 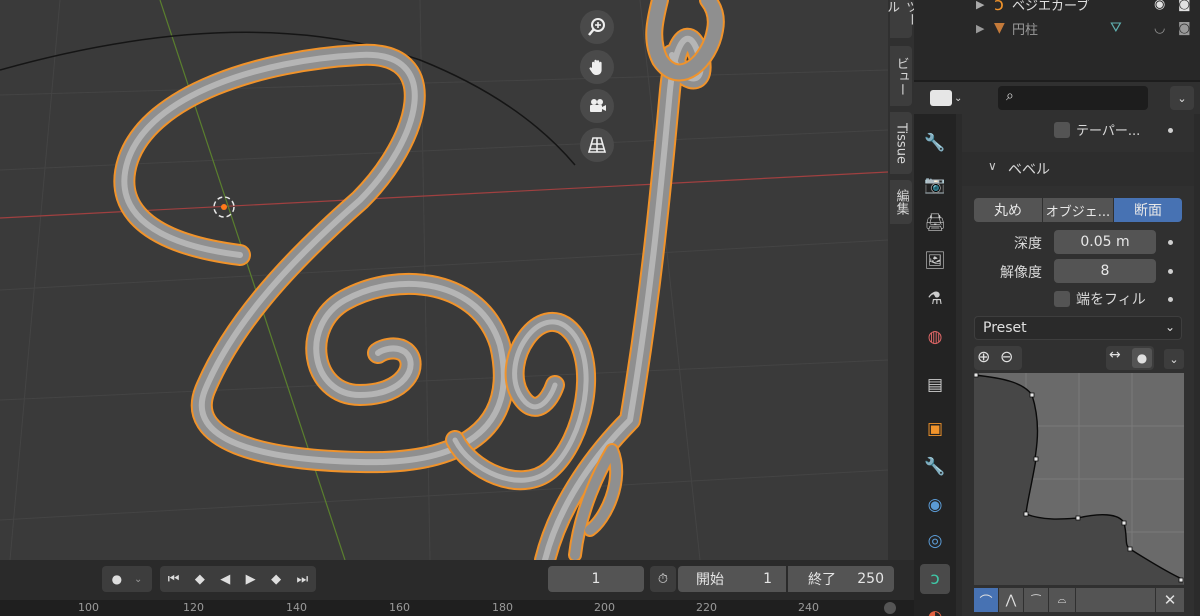 What do you see at coordinates (1073, 98) in the screenshot?
I see `search-input: ⌕` at bounding box center [1073, 98].